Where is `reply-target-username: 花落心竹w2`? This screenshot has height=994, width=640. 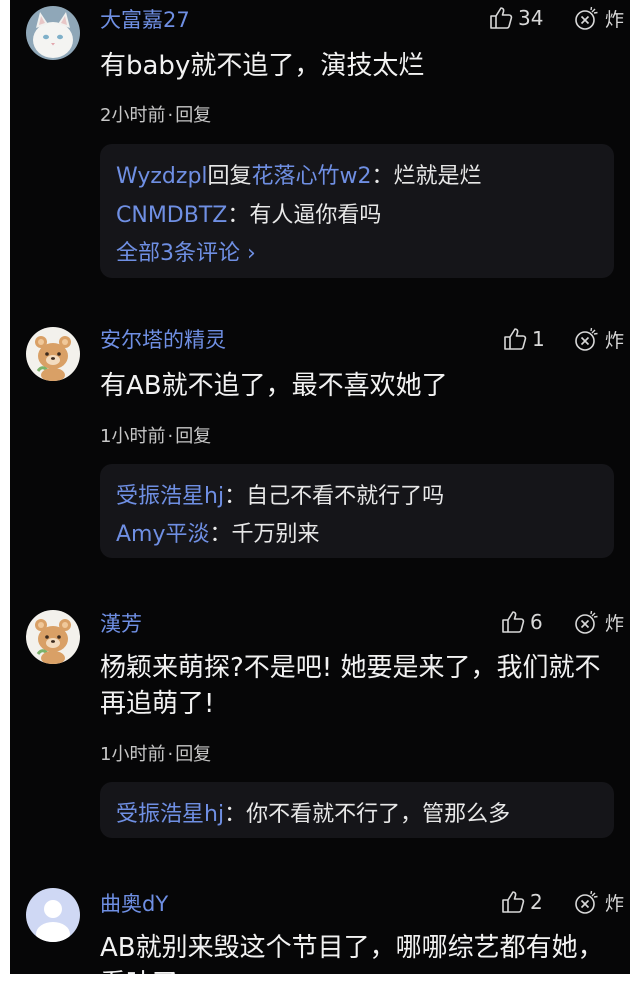 reply-target-username: 花落心竹w2 is located at coordinates (312, 176).